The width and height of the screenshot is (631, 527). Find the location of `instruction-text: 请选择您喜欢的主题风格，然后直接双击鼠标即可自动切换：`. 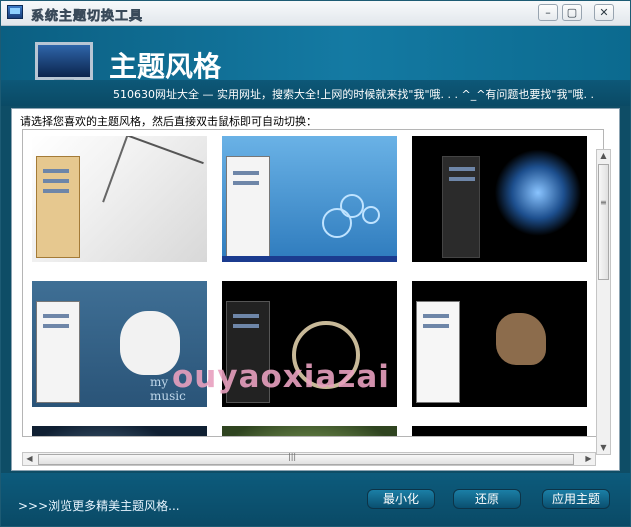

instruction-text: 请选择您喜欢的主题风格，然后直接双击鼠标即可自动切换： is located at coordinates (168, 121).